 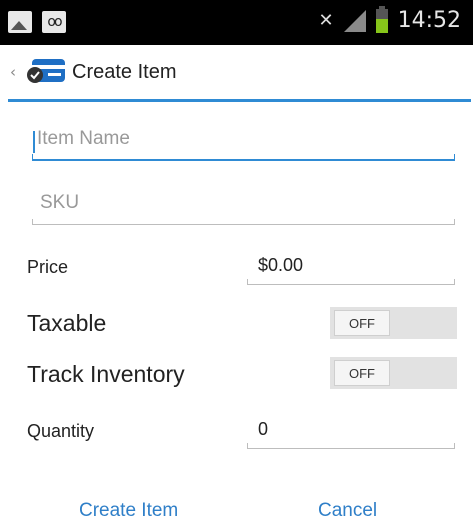 I want to click on sku-input, so click(x=247, y=203).